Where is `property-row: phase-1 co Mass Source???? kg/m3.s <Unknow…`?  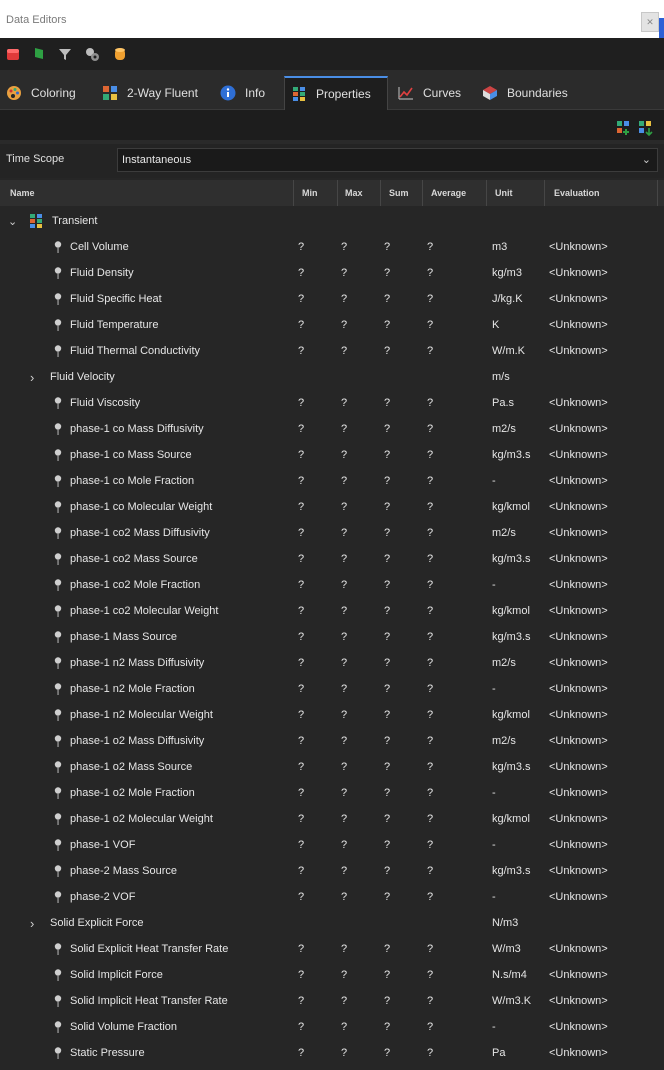 property-row: phase-1 co Mass Source???? kg/m3.s <Unknow… is located at coordinates (332, 455).